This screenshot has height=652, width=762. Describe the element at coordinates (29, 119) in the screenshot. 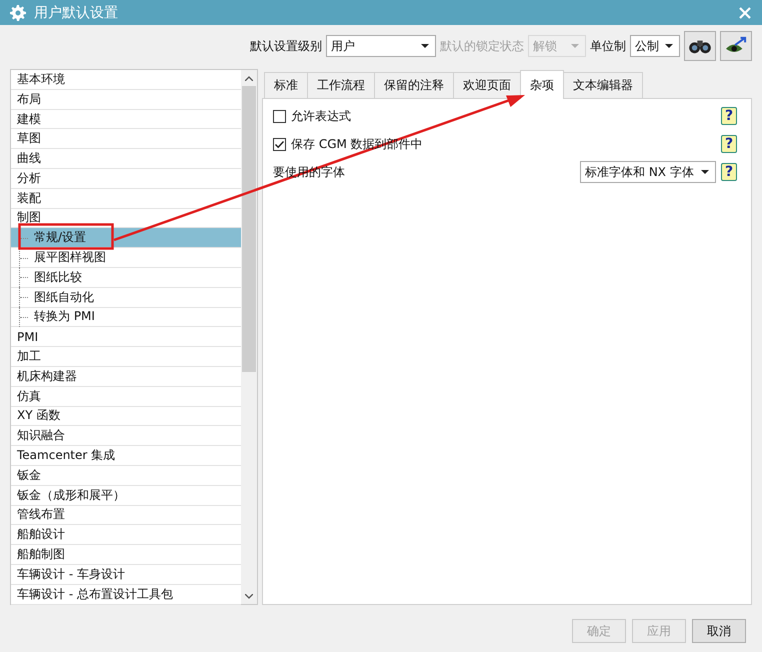

I see `tree-item: 建模` at that location.